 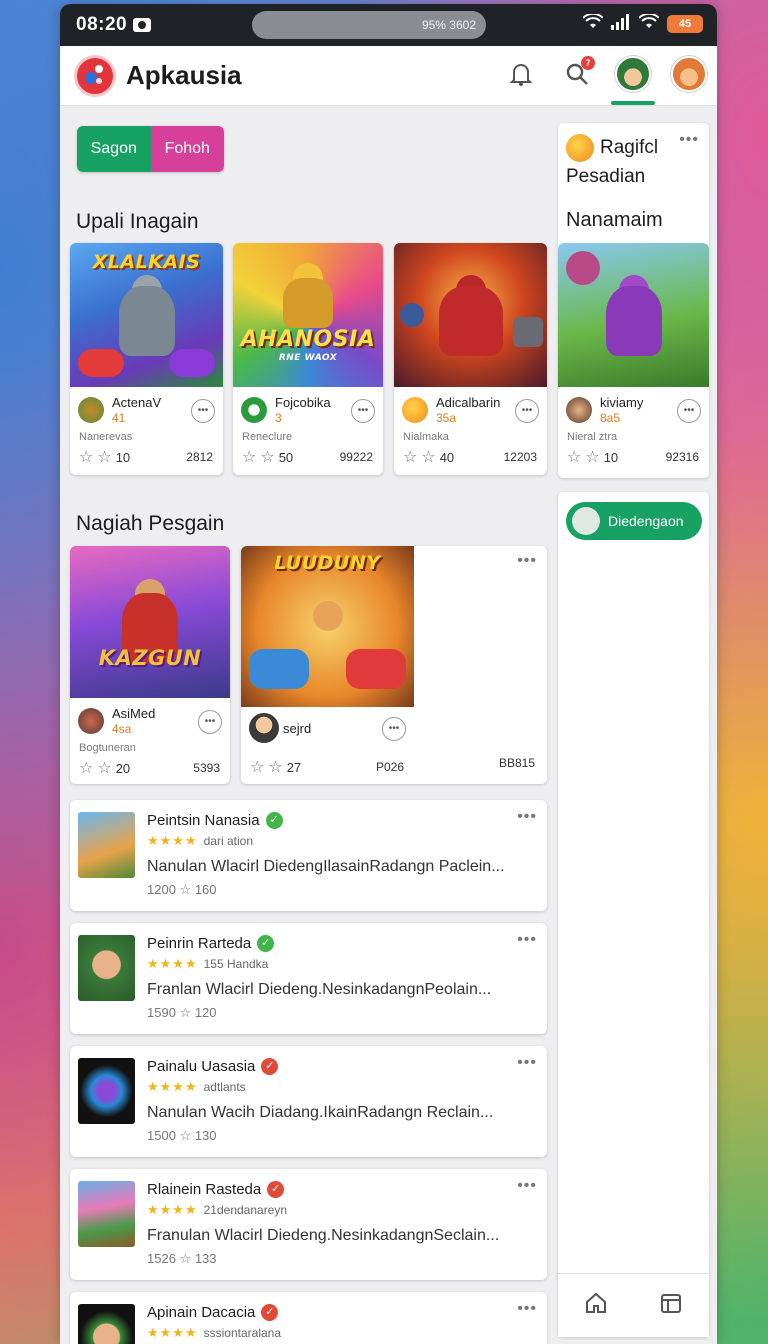 What do you see at coordinates (182, 1136) in the screenshot?
I see `list-item-stats: 1500 ☆ 130` at bounding box center [182, 1136].